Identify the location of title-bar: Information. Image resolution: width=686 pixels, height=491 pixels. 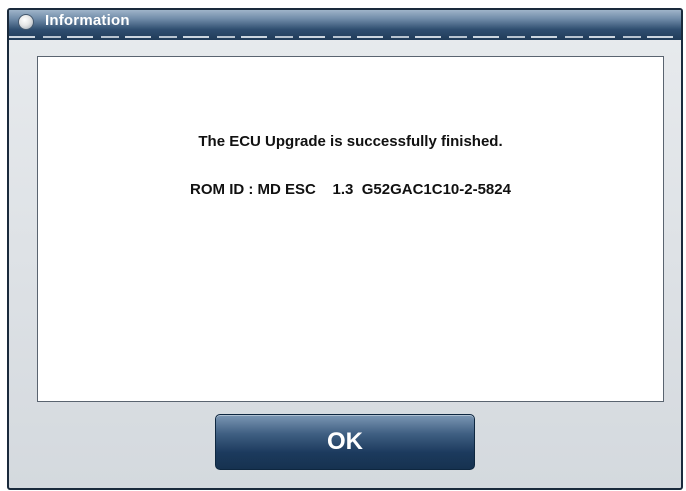
(345, 25).